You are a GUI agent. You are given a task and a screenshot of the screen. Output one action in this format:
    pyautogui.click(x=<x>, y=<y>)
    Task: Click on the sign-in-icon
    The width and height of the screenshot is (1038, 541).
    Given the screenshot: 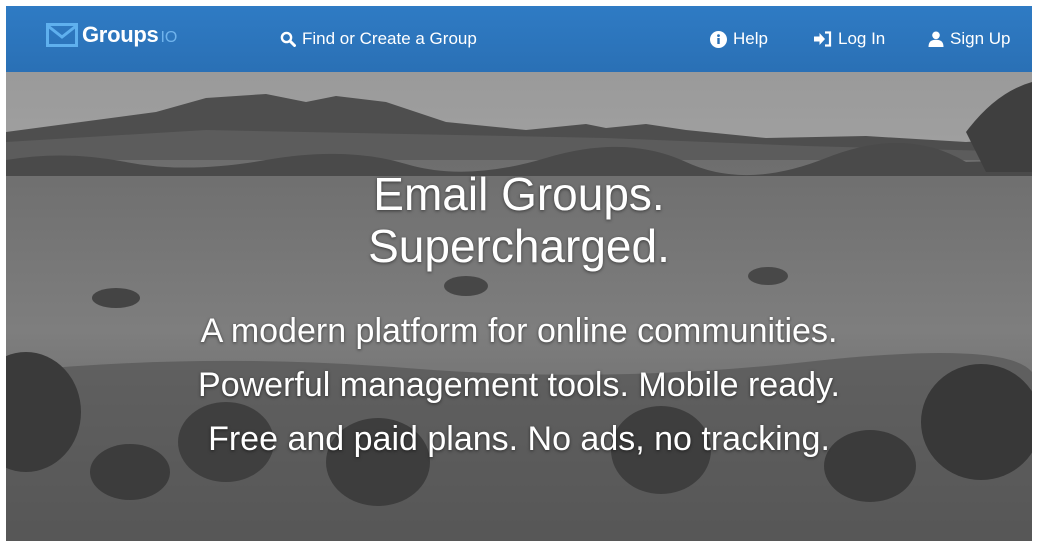 What is the action you would take?
    pyautogui.click(x=823, y=39)
    